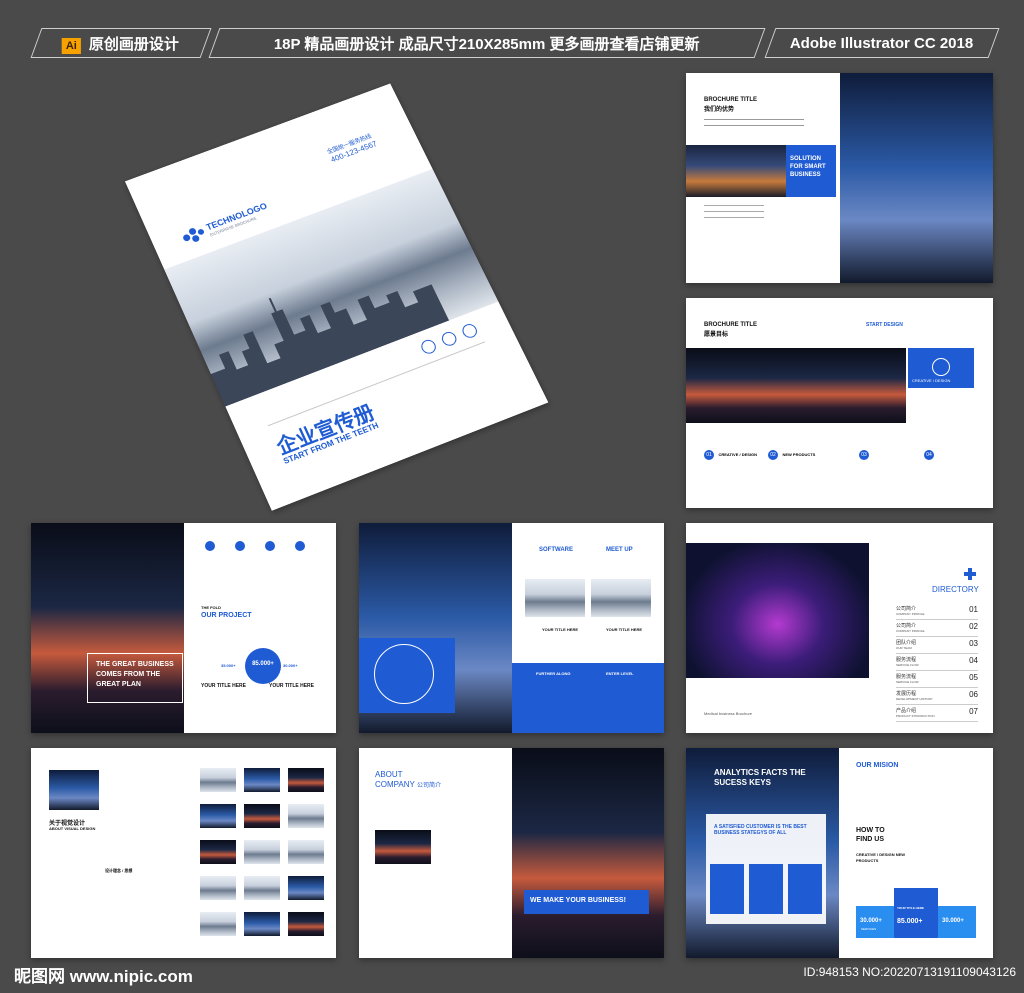 The image size is (1024, 993). I want to click on footer-brand: 昵图网 www.nipic.com, so click(103, 976).